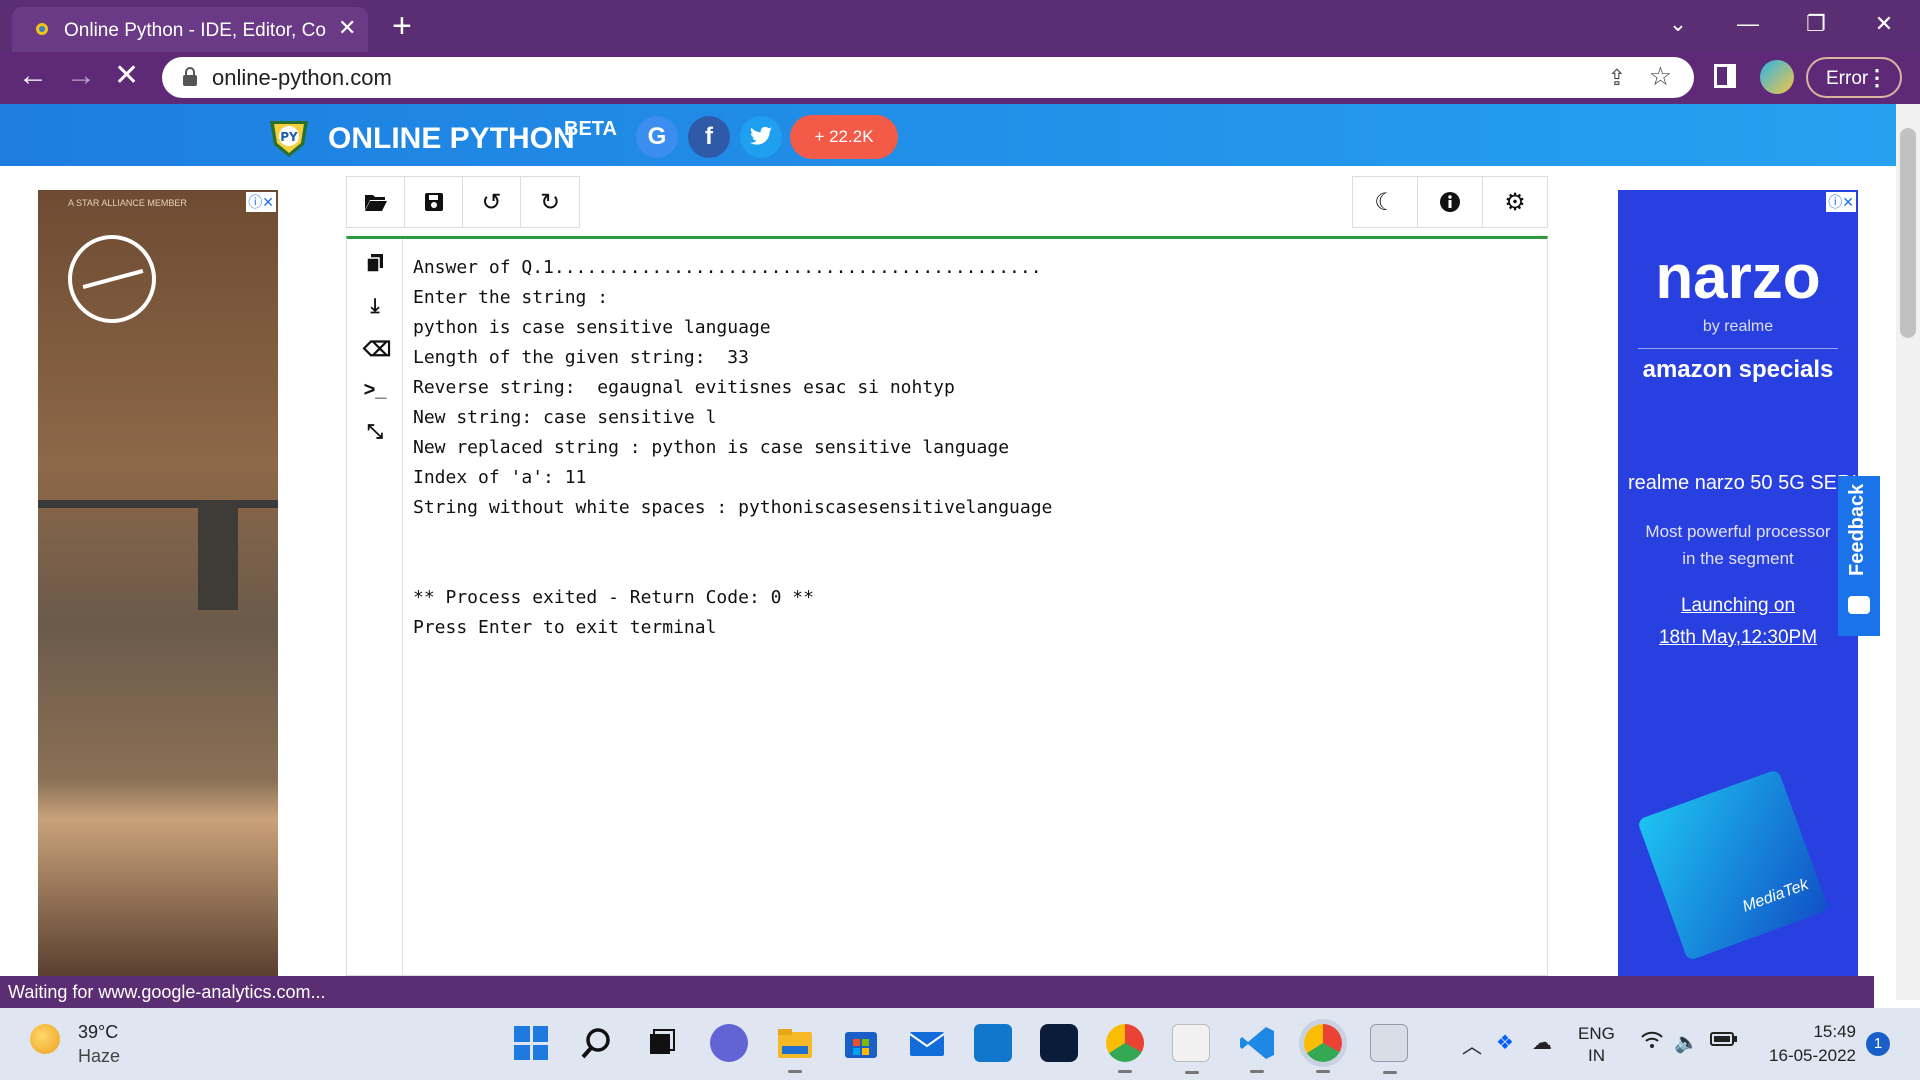 The width and height of the screenshot is (1920, 1080). I want to click on terminal-prompt-icon: >_, so click(375, 391).